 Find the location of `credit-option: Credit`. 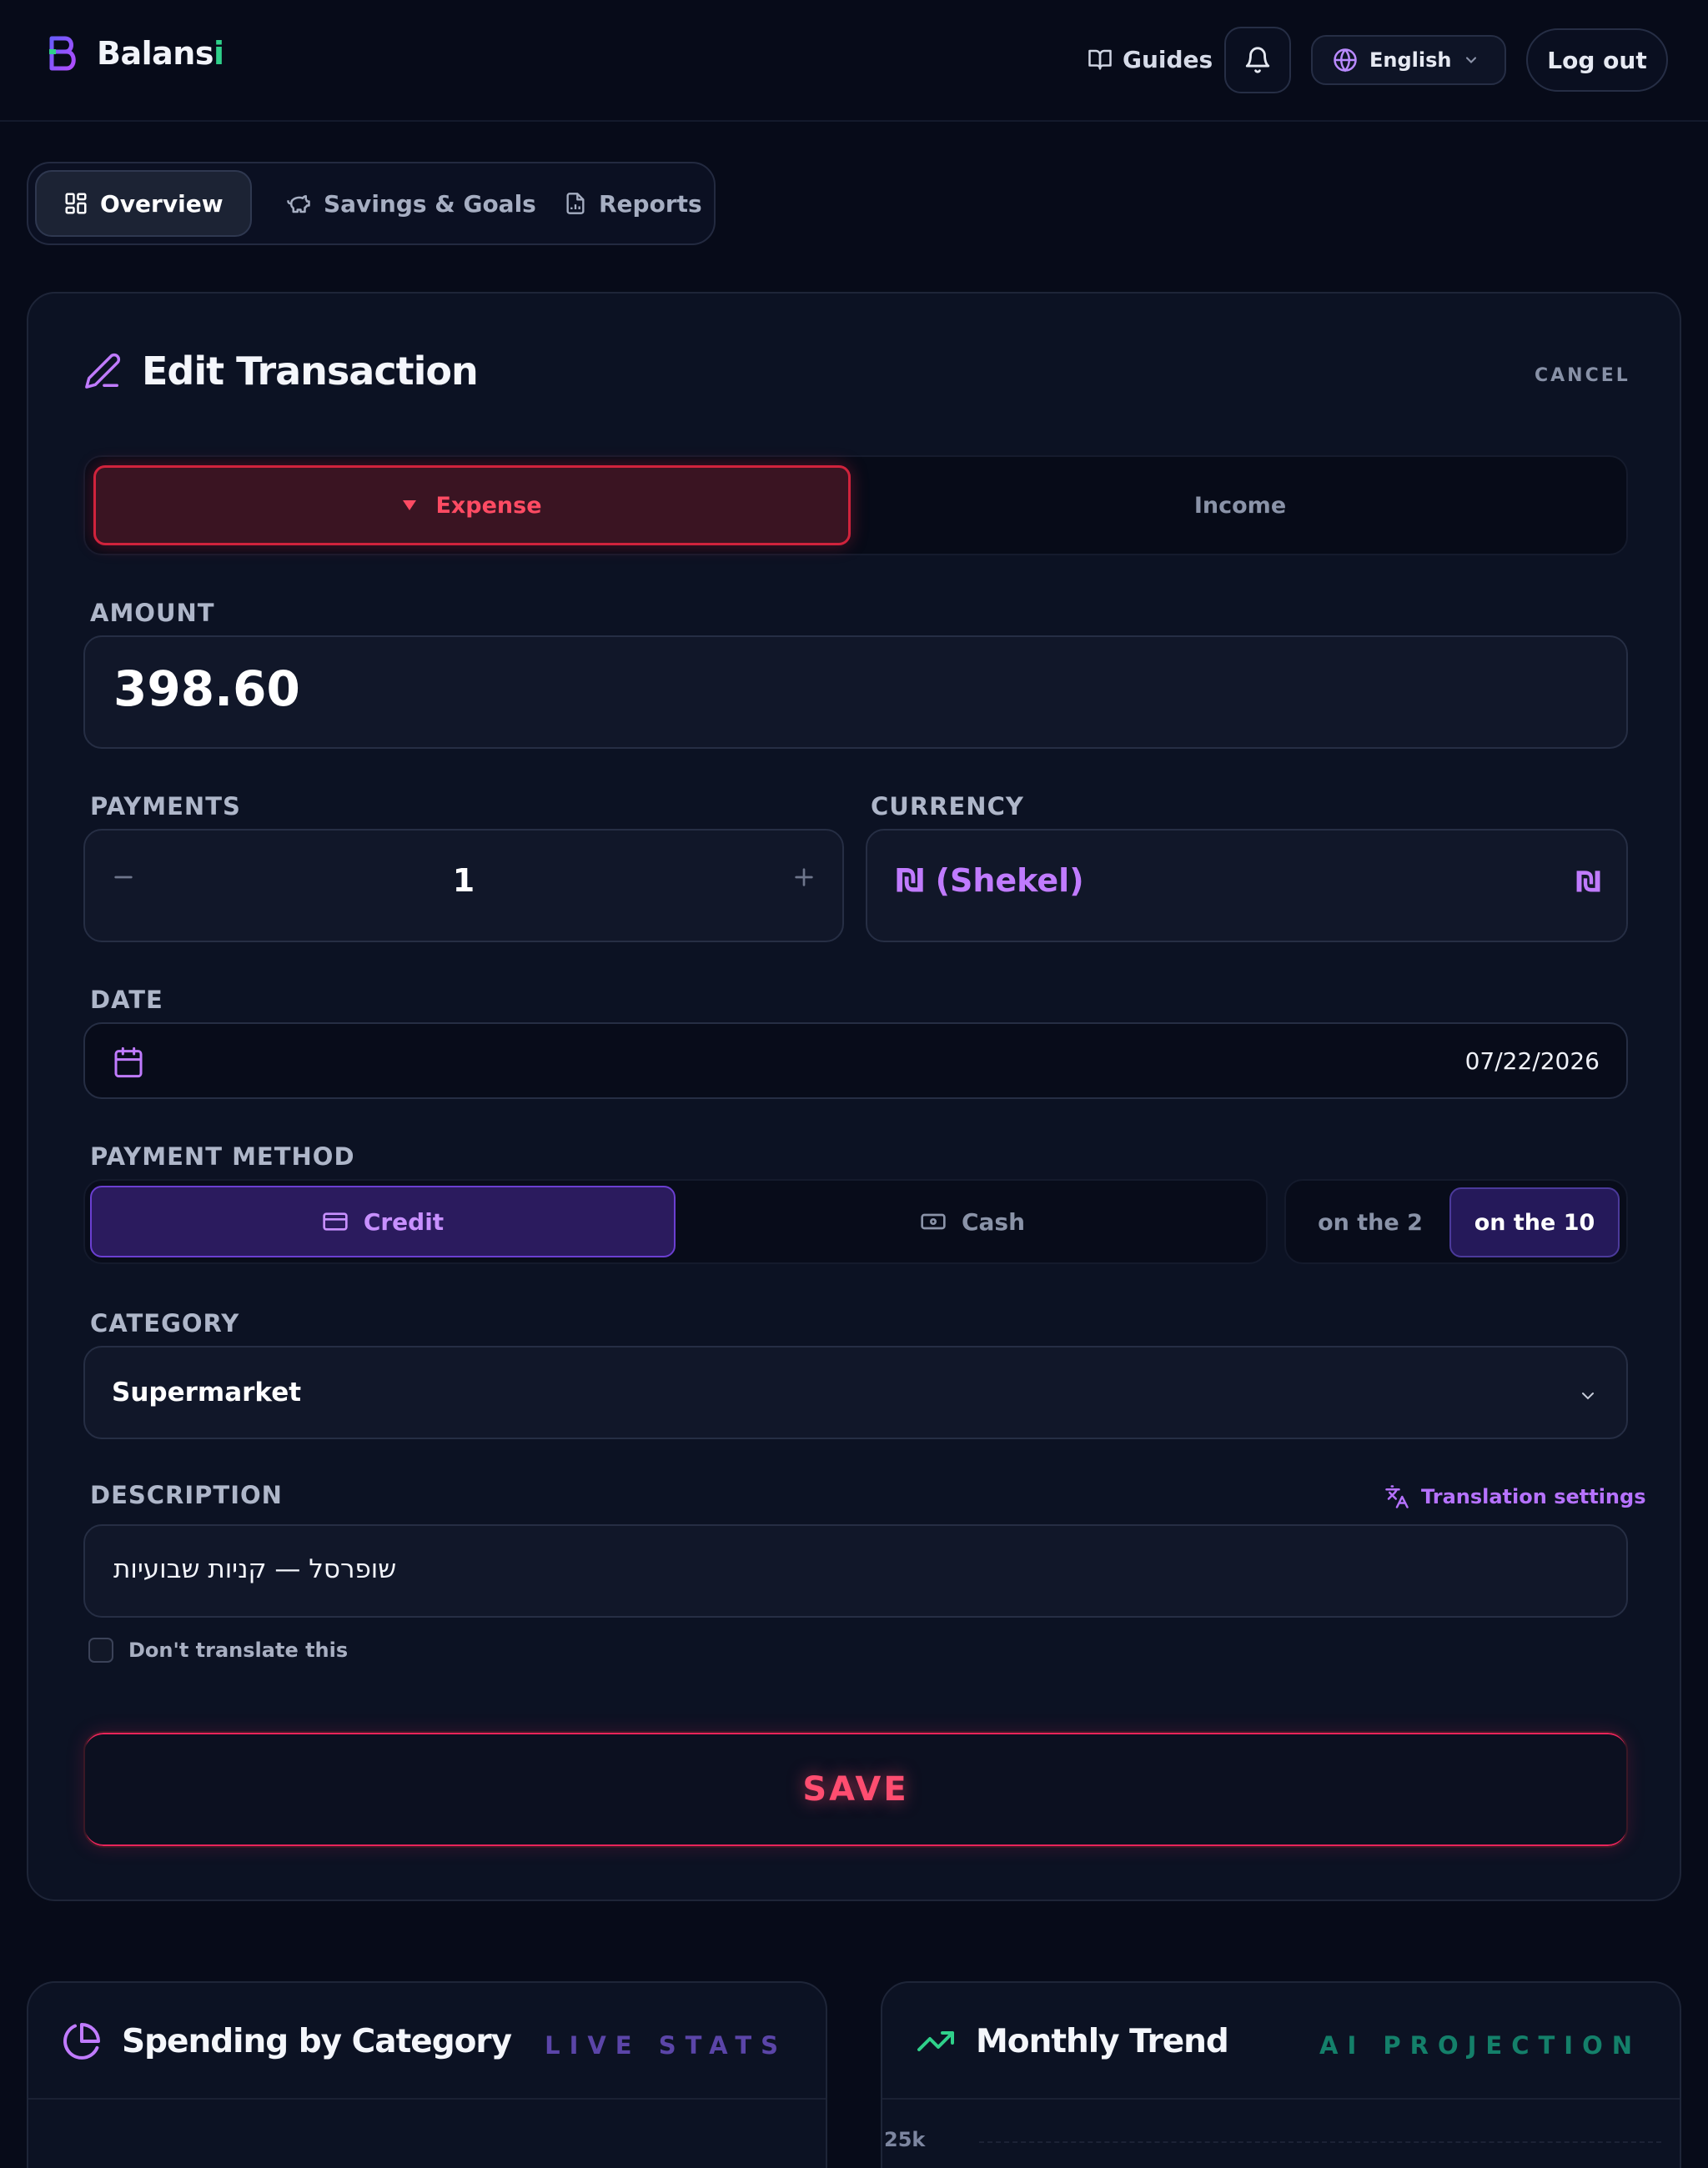

credit-option: Credit is located at coordinates (383, 1221).